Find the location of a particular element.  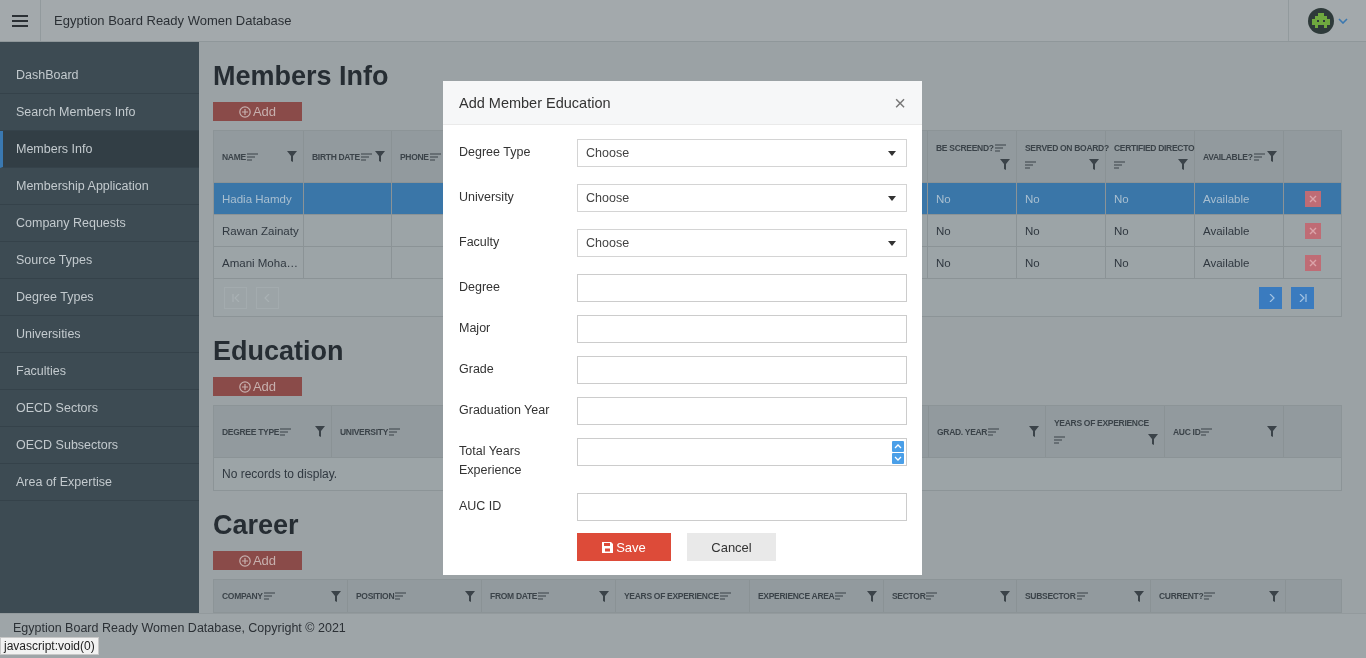

nav-item: Members Info is located at coordinates (99, 149).